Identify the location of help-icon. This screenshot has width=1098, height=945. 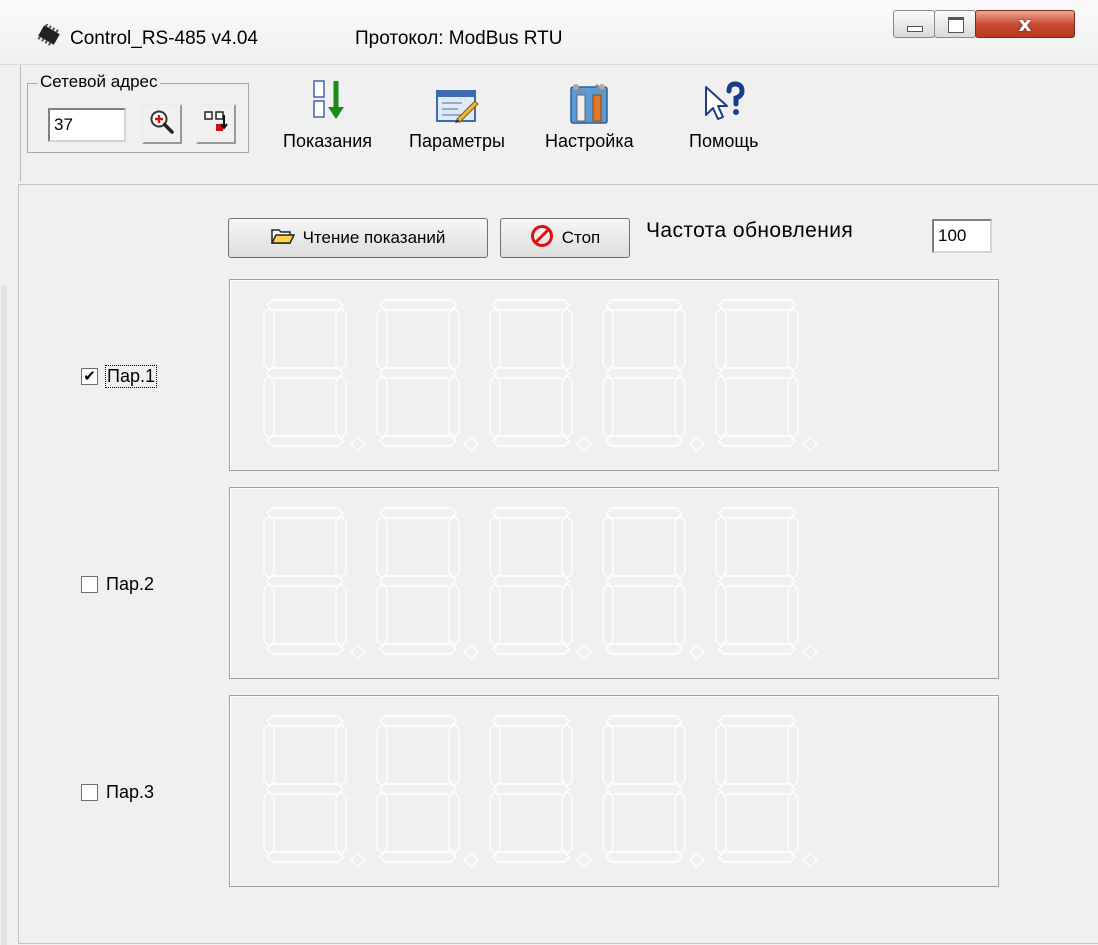
(724, 102).